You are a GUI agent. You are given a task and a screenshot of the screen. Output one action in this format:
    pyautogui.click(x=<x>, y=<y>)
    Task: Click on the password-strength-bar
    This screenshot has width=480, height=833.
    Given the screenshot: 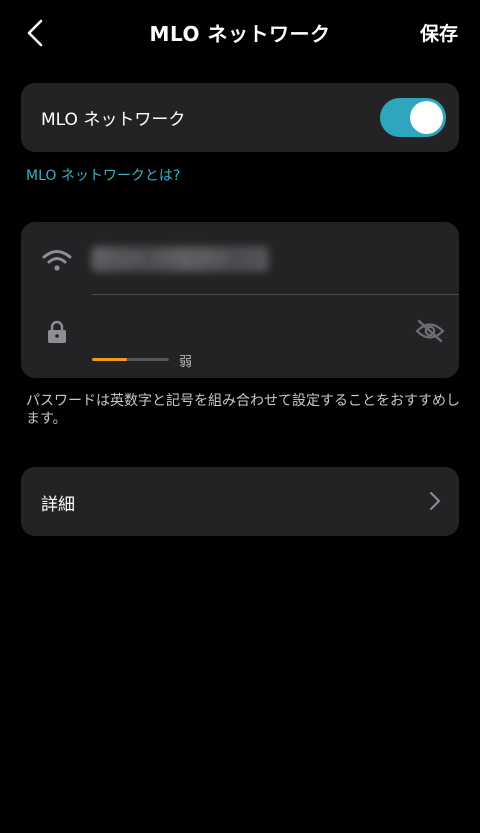 What is the action you would take?
    pyautogui.click(x=130, y=359)
    